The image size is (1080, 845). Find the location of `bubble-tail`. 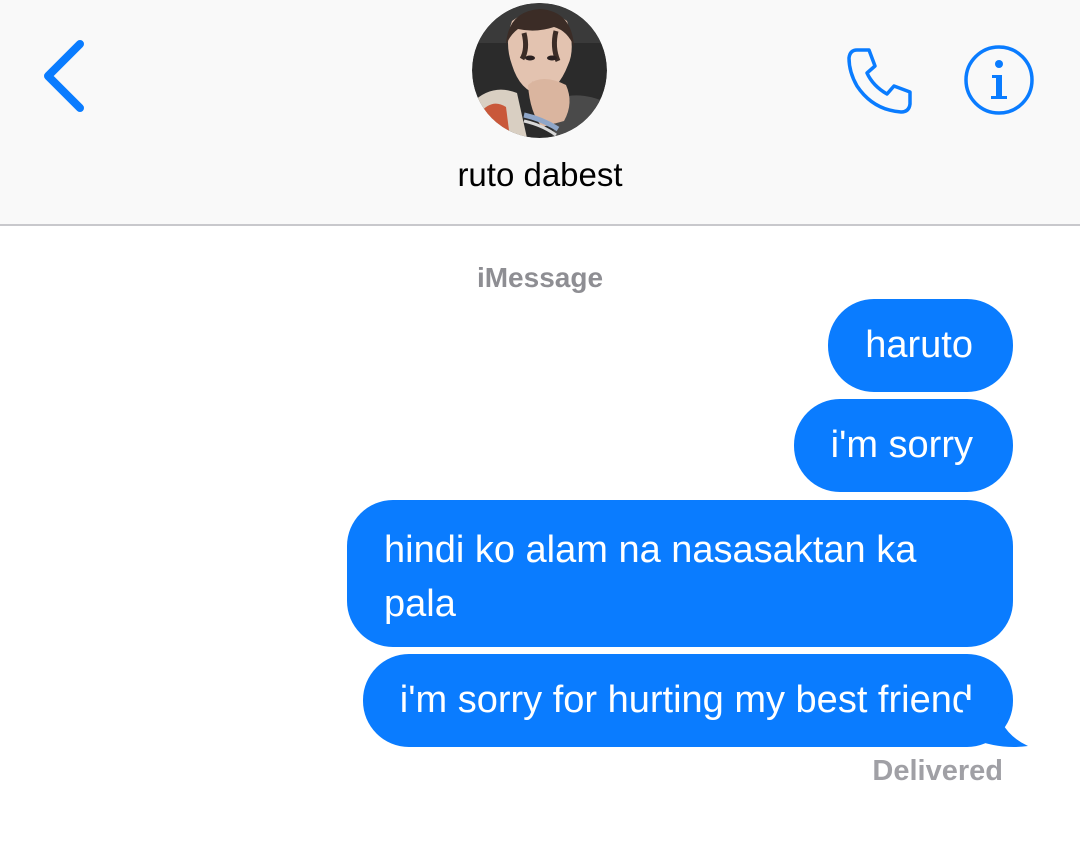

bubble-tail is located at coordinates (994, 723).